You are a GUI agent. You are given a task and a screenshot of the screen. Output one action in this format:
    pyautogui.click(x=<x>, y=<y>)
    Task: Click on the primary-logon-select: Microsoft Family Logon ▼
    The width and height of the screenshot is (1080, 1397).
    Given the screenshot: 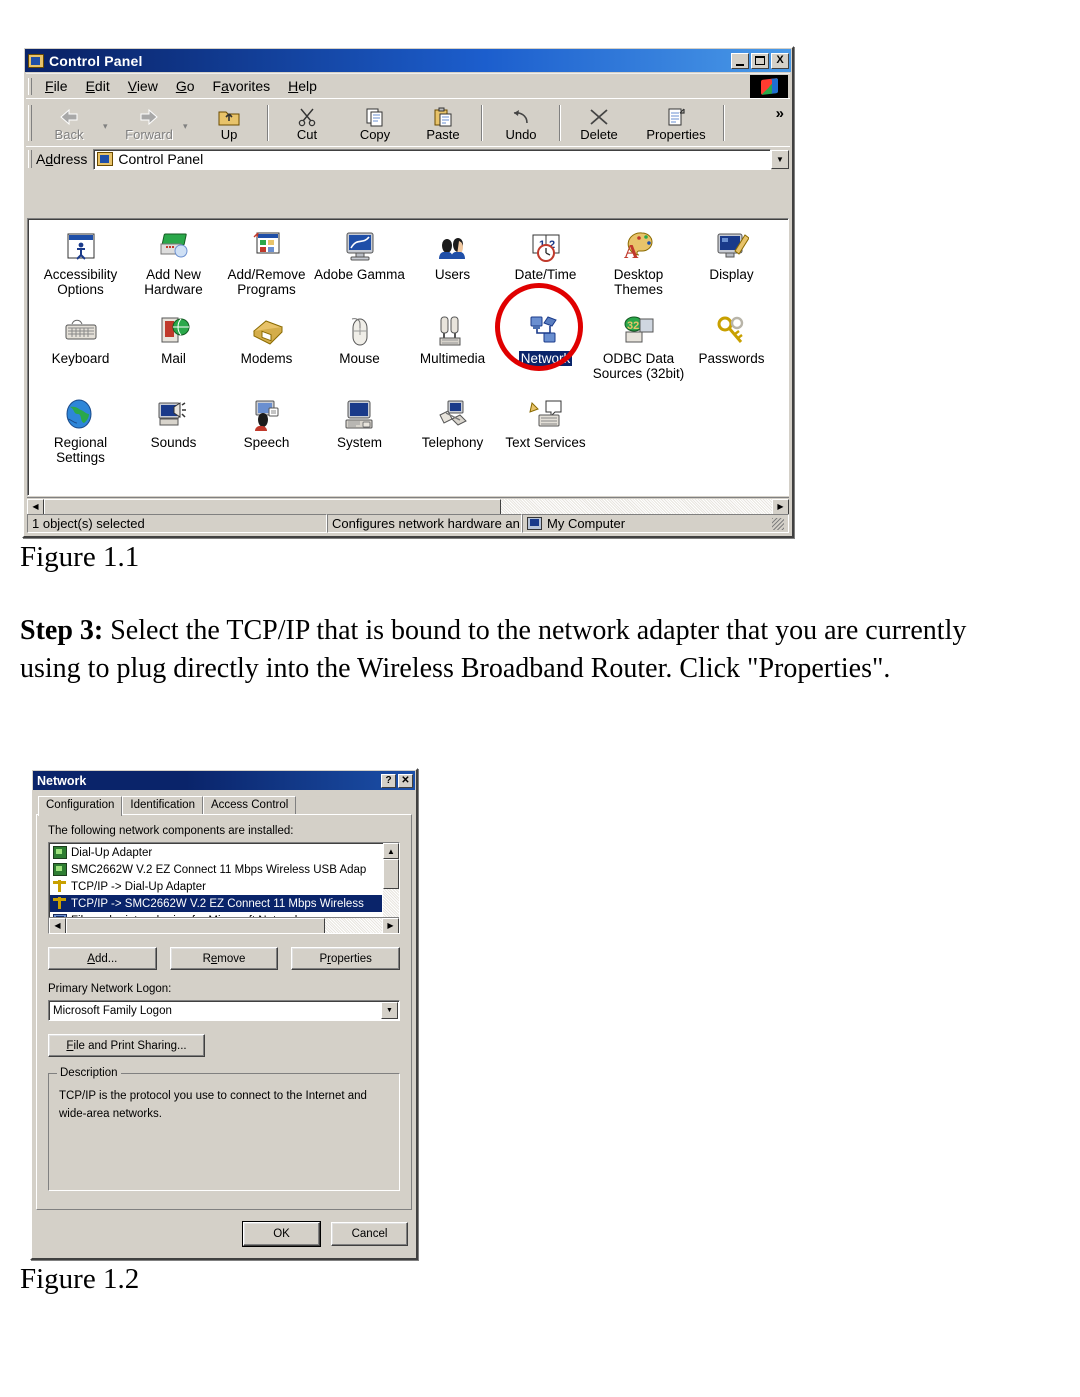 What is the action you would take?
    pyautogui.click(x=224, y=1010)
    